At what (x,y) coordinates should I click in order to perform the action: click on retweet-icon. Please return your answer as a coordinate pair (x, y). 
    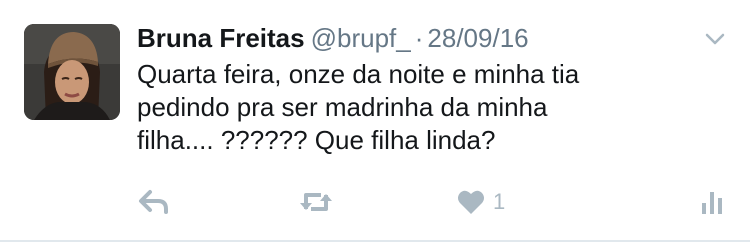
    Looking at the image, I should click on (316, 202).